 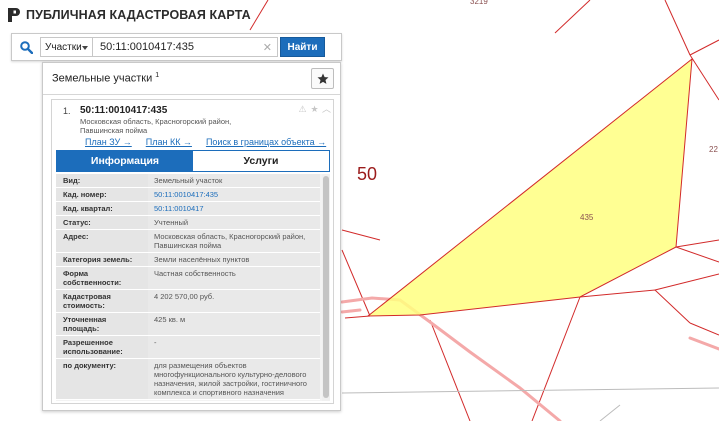 I want to click on info-value: 425 кв. м, so click(x=234, y=324).